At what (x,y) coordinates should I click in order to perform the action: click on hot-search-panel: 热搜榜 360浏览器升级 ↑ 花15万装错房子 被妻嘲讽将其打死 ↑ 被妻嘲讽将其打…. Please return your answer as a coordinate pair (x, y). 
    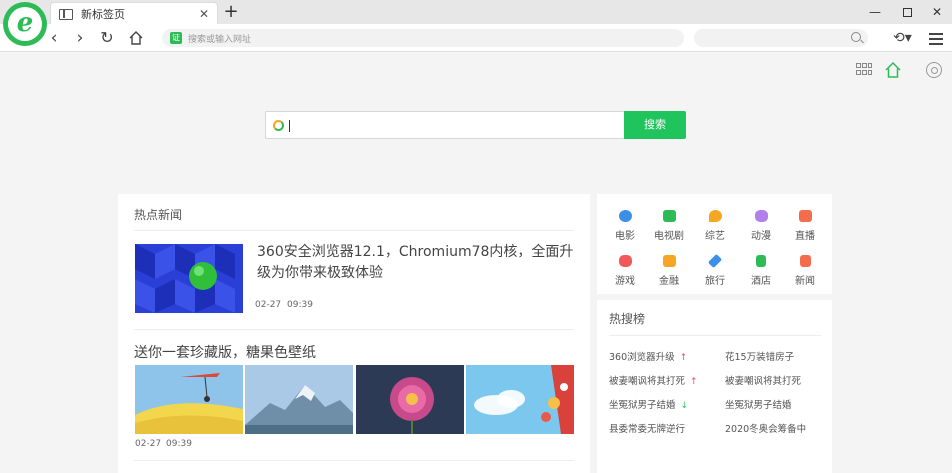
    Looking at the image, I should click on (714, 386).